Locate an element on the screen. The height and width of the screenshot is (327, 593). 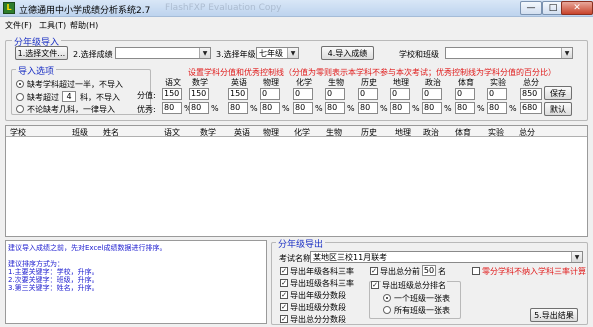
table-header-cell: 班级 is located at coordinates (80, 132).